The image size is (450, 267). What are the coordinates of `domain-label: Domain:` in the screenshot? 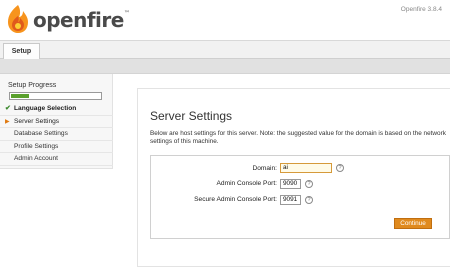 It's located at (264, 168).